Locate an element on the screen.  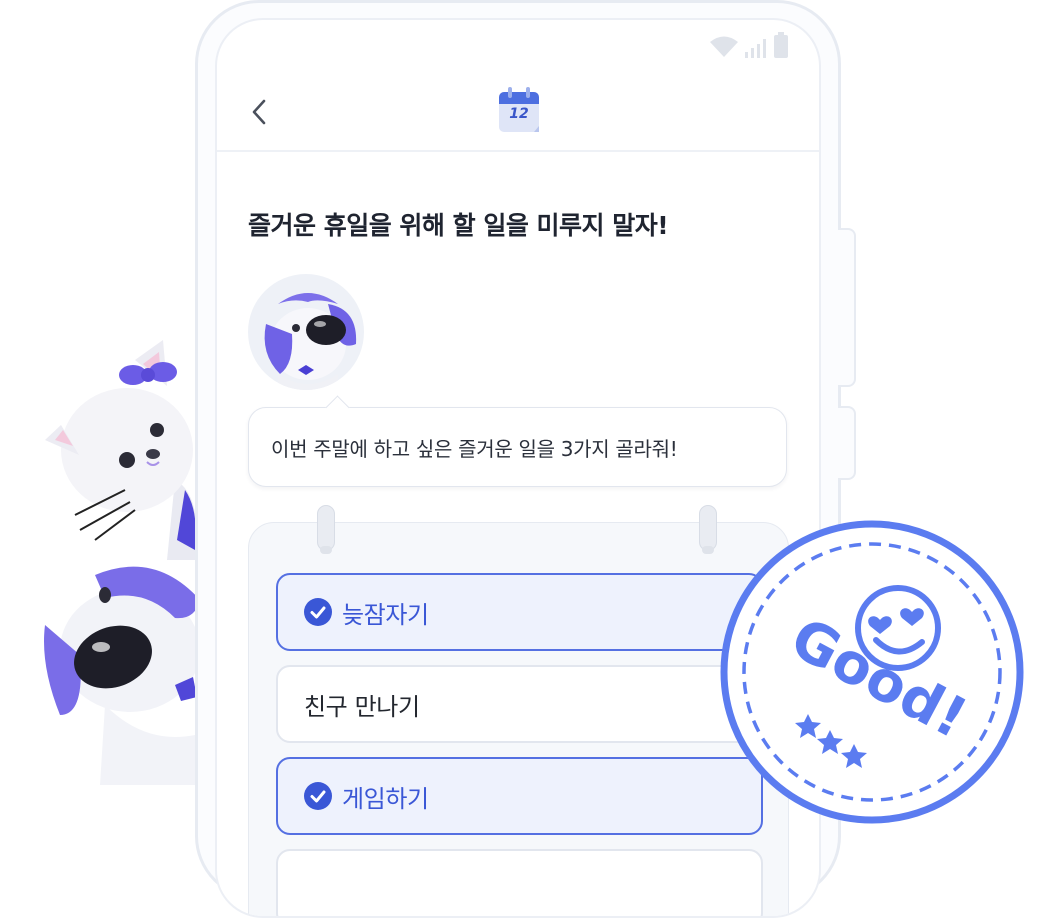
option-label: 늦잠자기 is located at coordinates (385, 614).